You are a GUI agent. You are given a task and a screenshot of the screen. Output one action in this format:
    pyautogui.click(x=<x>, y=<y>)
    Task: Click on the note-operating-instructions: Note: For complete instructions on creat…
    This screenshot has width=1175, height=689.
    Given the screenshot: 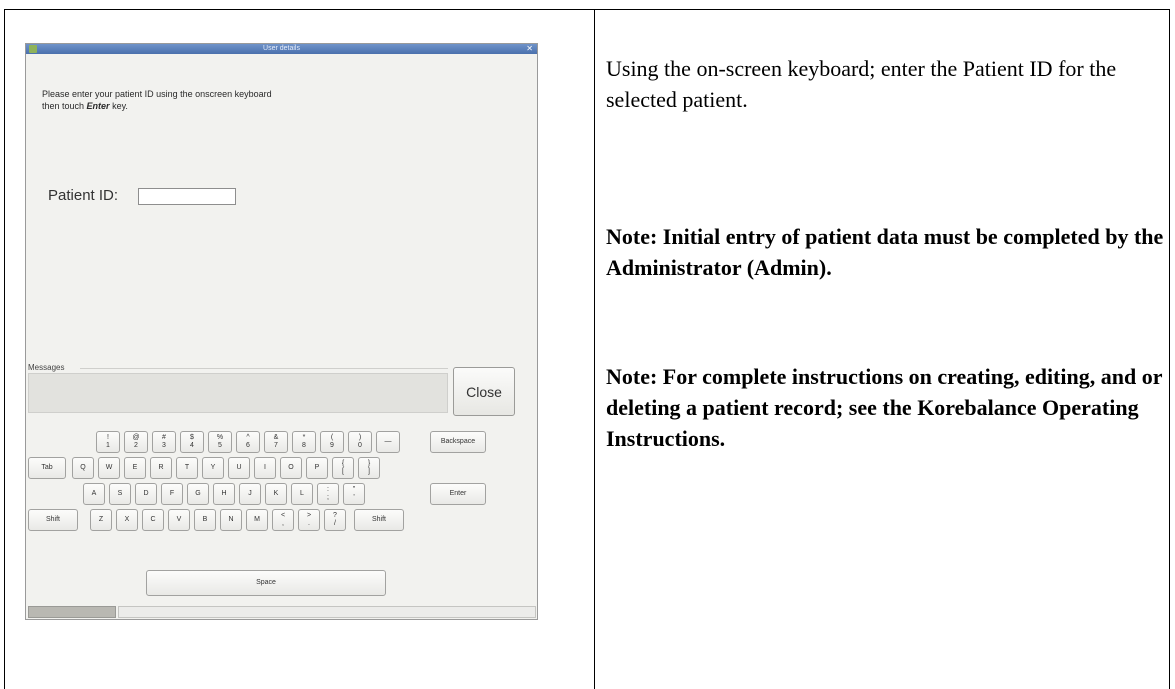 What is the action you would take?
    pyautogui.click(x=884, y=407)
    